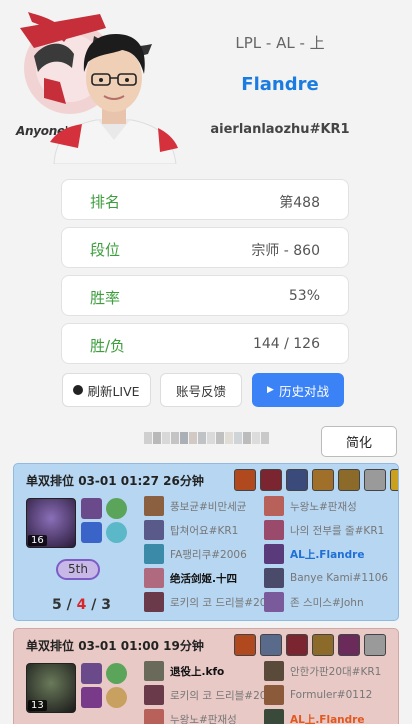 The image size is (412, 724). Describe the element at coordinates (303, 391) in the screenshot. I see `history-label: 历史对战` at that location.